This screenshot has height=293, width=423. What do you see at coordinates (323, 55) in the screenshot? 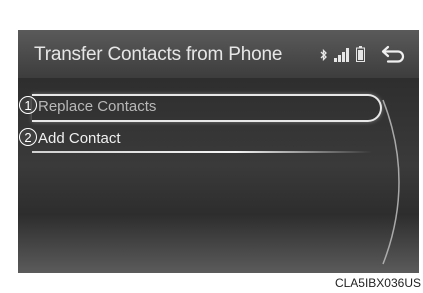
I see `bluetooth-icon` at bounding box center [323, 55].